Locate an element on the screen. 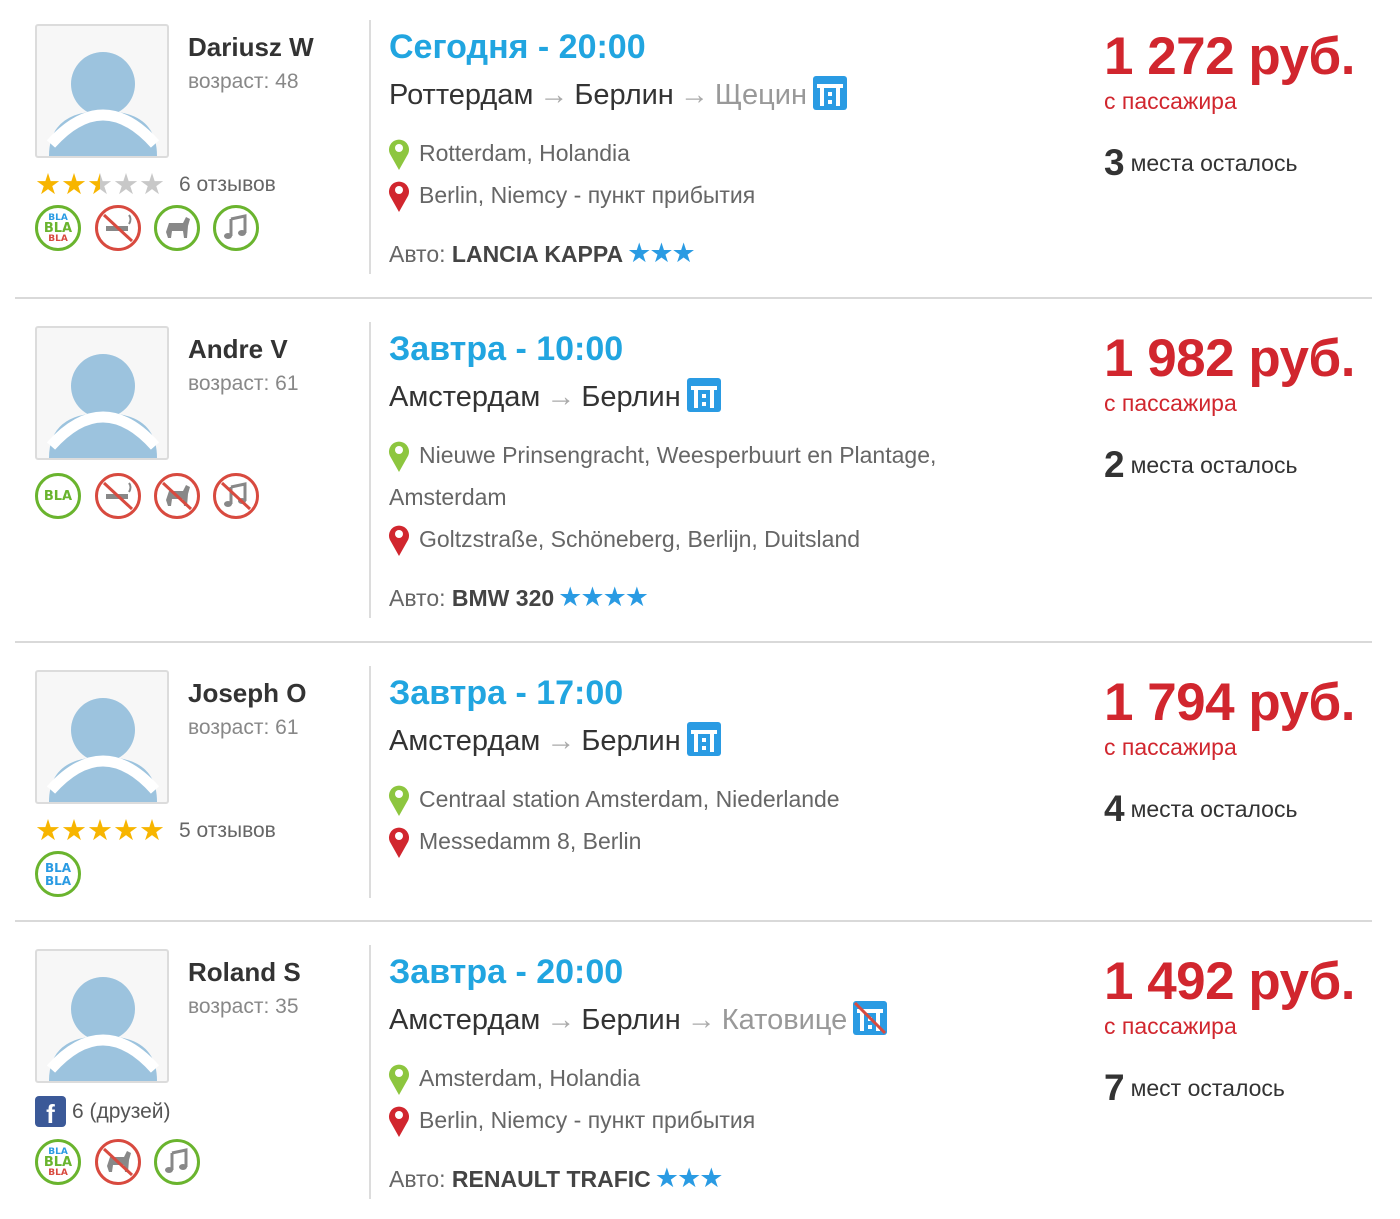 This screenshot has width=1400, height=1219. half-star-icon: ★ is located at coordinates (100, 185).